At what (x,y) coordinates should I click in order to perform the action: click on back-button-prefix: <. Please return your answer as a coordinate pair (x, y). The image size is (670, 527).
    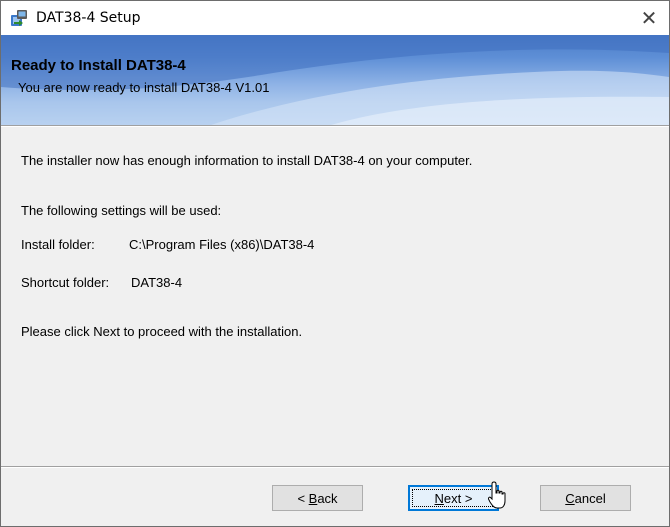
    Looking at the image, I should click on (303, 498).